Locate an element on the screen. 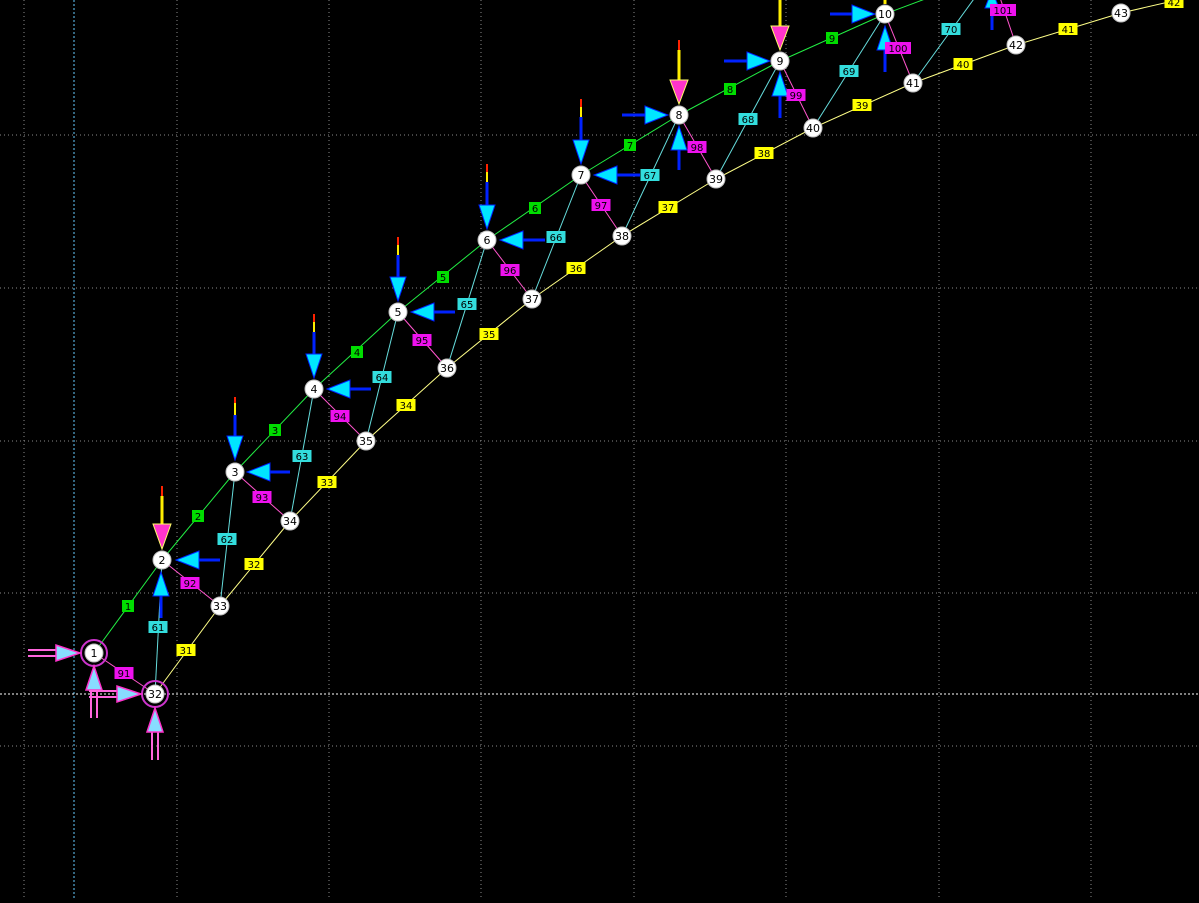 The image size is (1199, 903). member-label-text: 95 is located at coordinates (422, 341).